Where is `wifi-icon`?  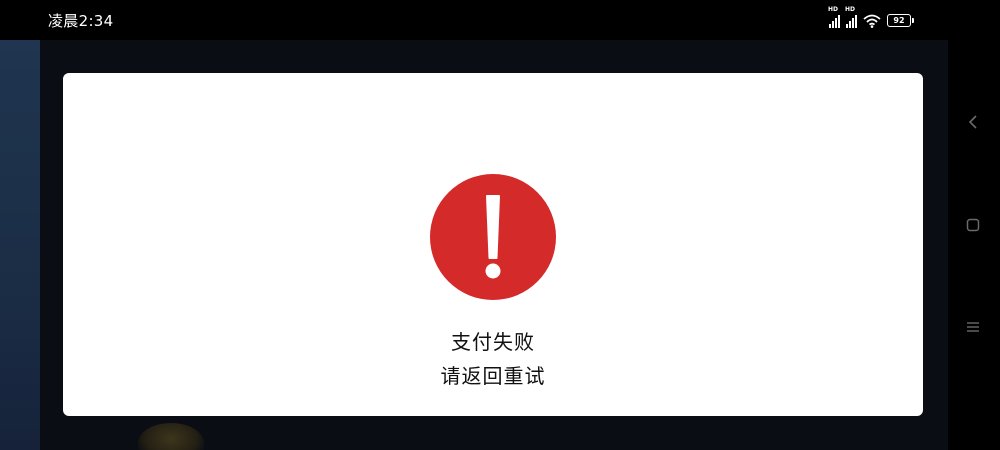 wifi-icon is located at coordinates (872, 21).